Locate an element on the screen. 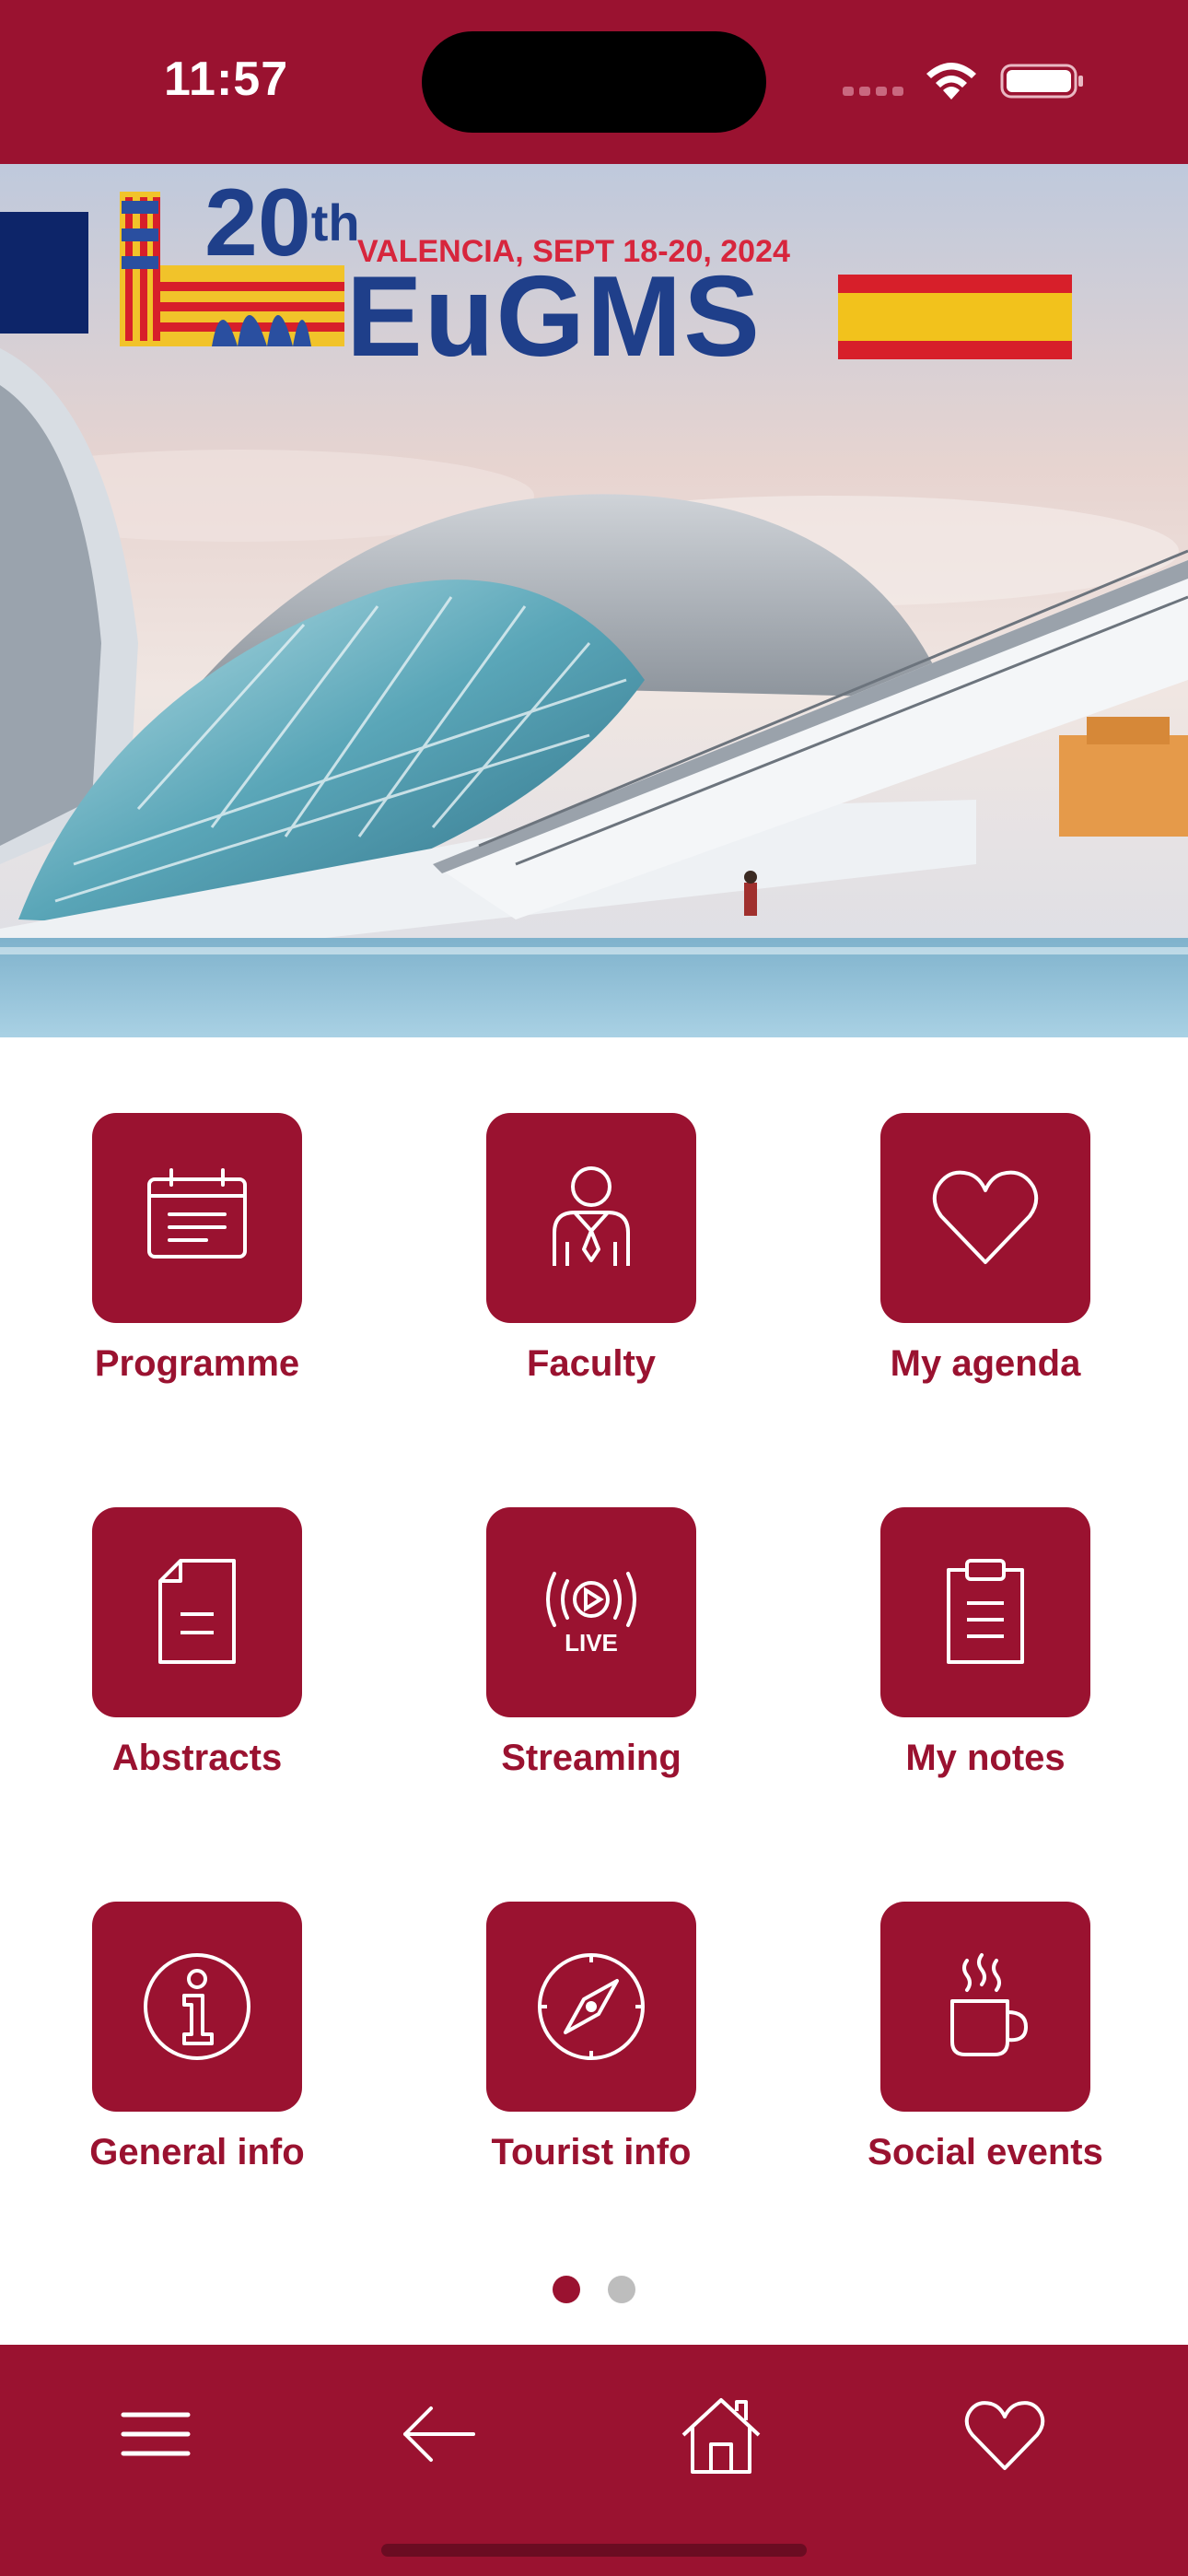  document-icon is located at coordinates (197, 1611).